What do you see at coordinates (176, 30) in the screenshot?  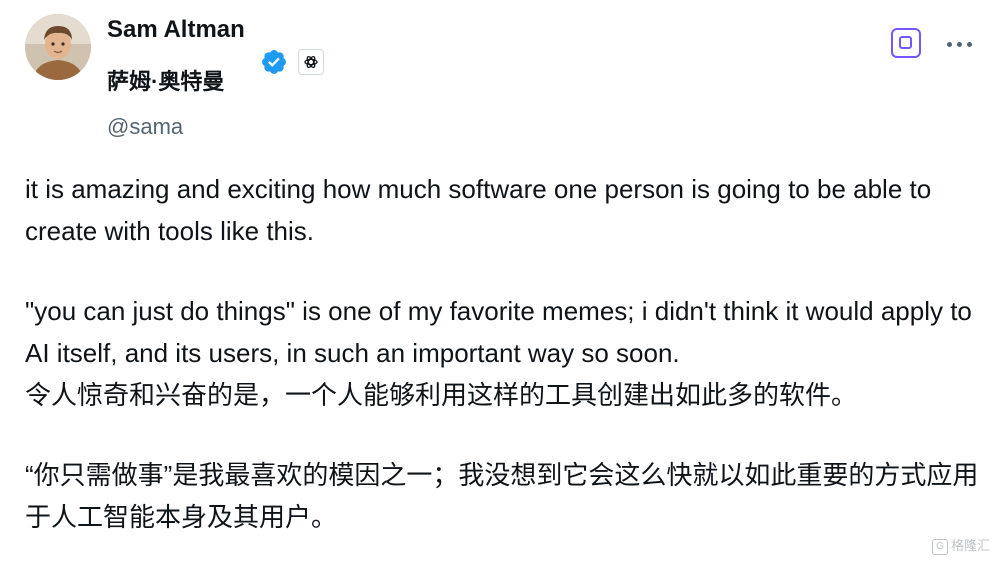 I see `author-display-name: Sam Altman` at bounding box center [176, 30].